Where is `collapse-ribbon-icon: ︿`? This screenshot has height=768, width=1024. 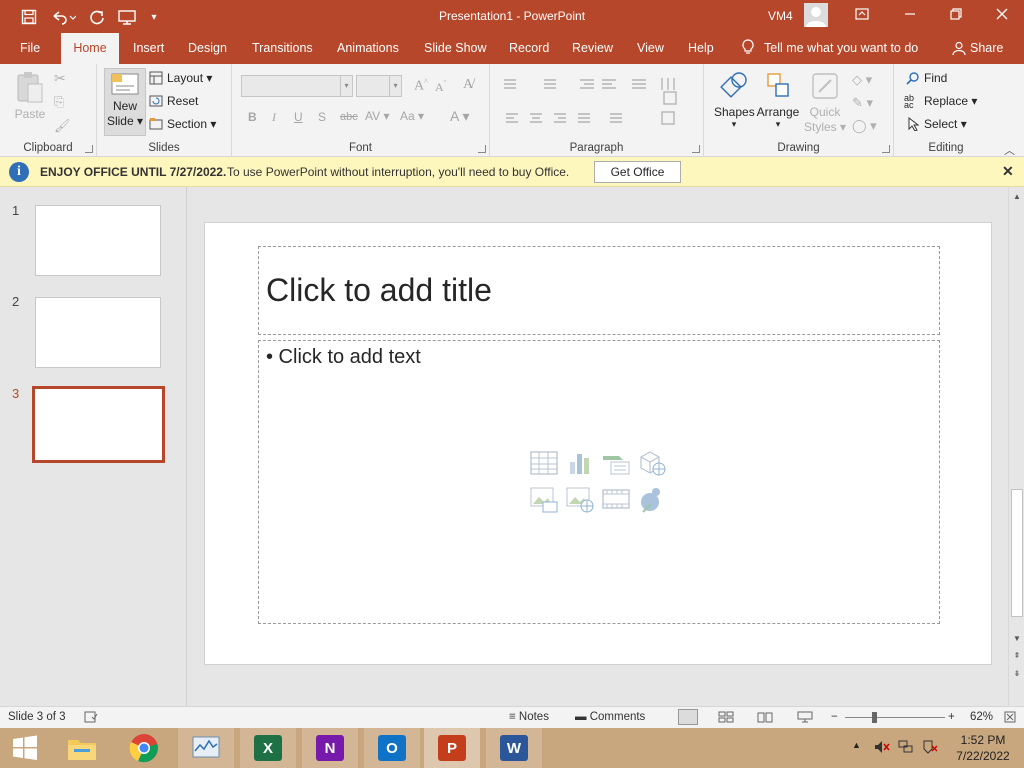 collapse-ribbon-icon: ︿ is located at coordinates (1009, 150).